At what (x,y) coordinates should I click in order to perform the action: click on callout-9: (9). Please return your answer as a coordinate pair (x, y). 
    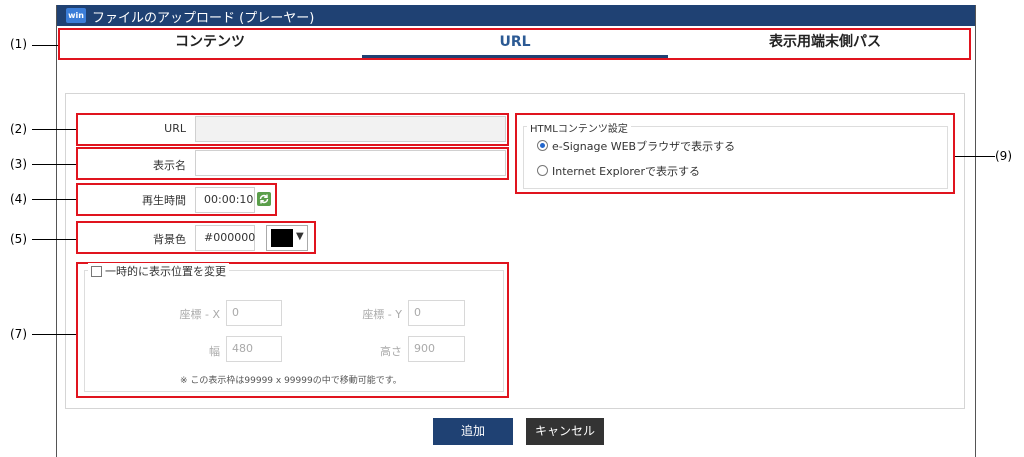
    Looking at the image, I should click on (1003, 156).